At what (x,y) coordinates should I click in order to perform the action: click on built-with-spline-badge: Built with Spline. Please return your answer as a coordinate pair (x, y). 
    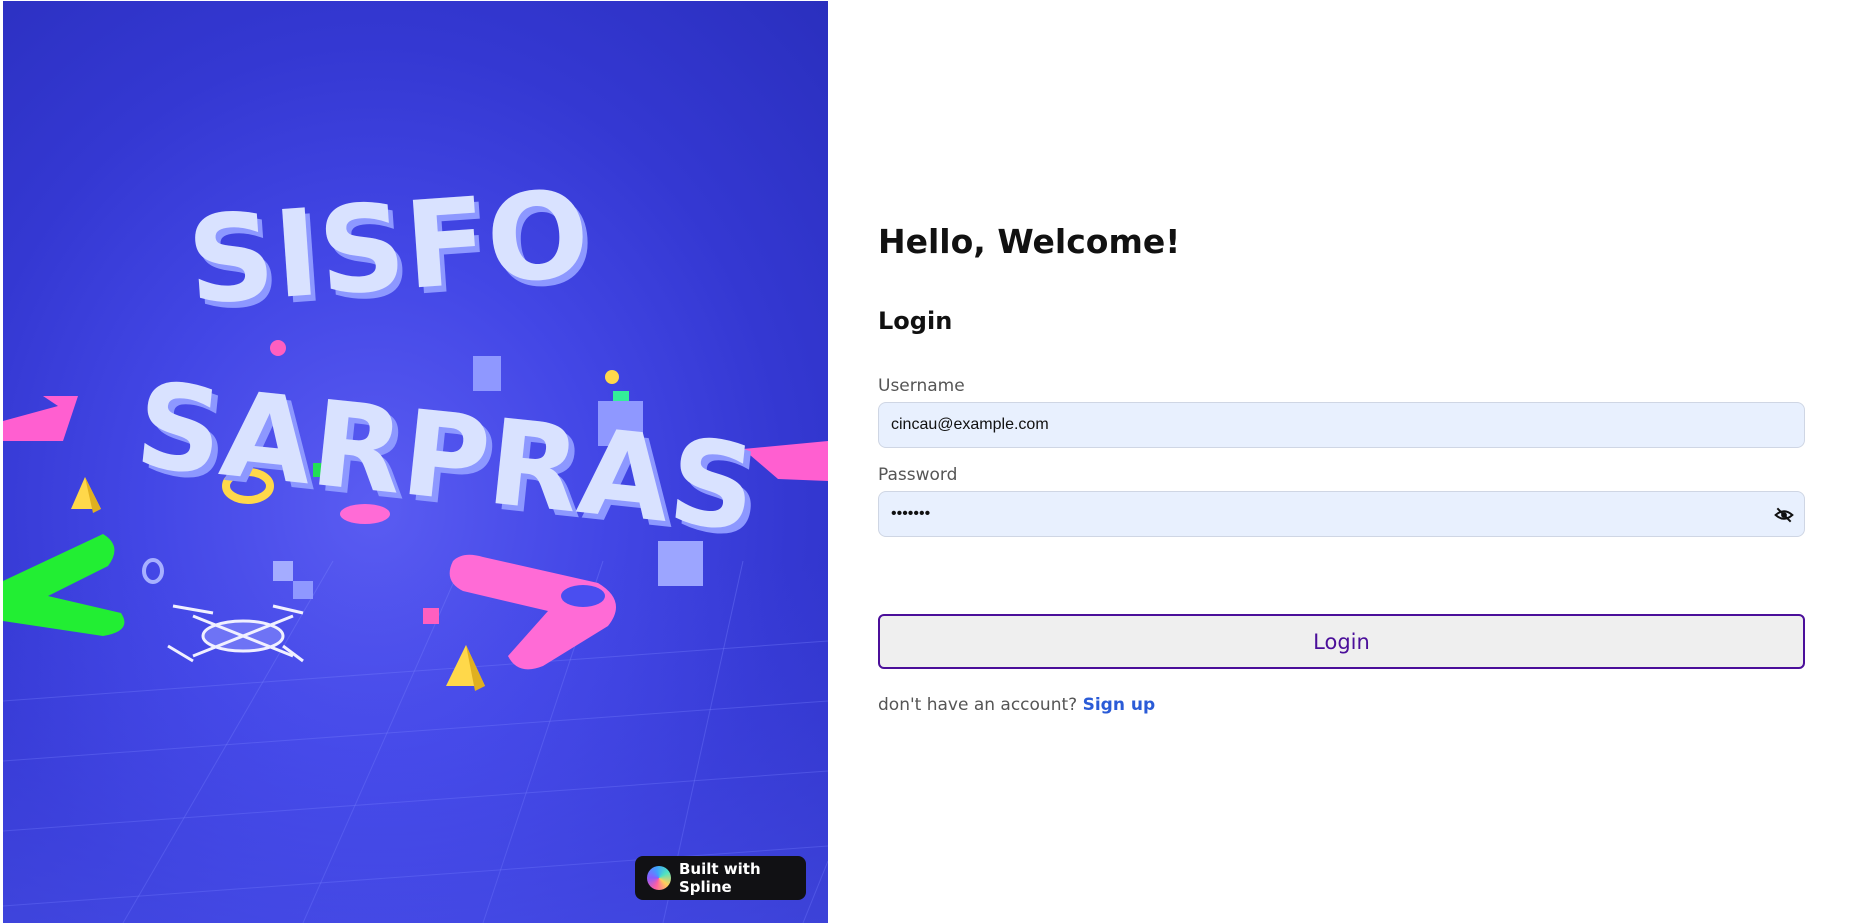
    Looking at the image, I should click on (720, 878).